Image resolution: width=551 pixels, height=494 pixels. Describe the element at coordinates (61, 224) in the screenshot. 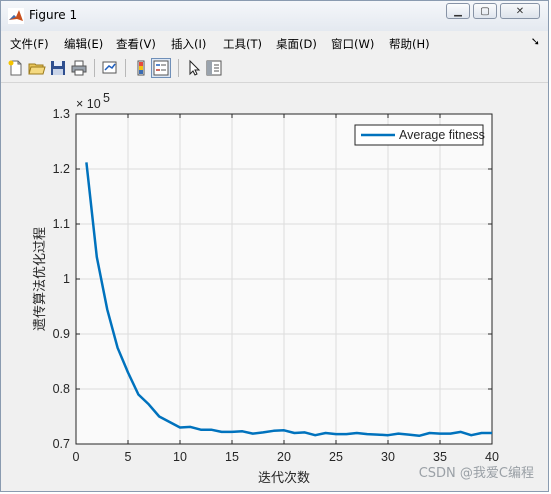

I see `y-tick-label: 1.1` at that location.